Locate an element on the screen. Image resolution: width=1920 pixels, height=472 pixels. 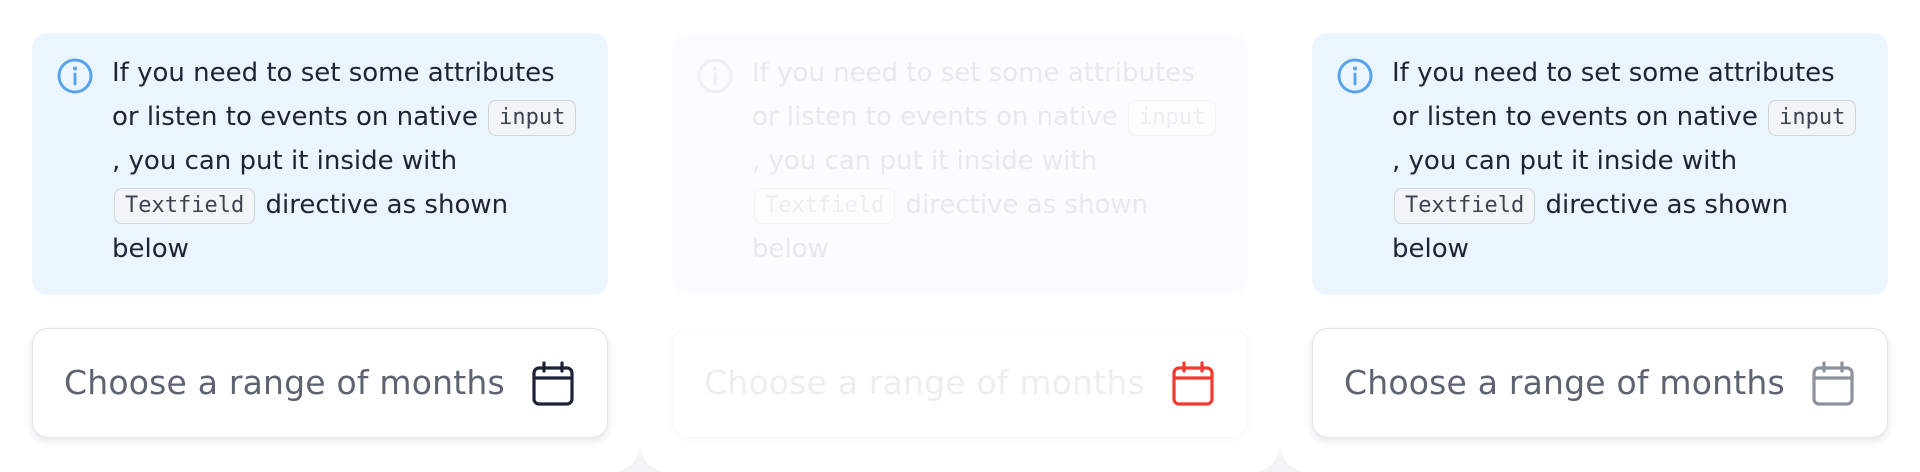
month-range-field-disabled: Choose a range of months is located at coordinates (960, 383).